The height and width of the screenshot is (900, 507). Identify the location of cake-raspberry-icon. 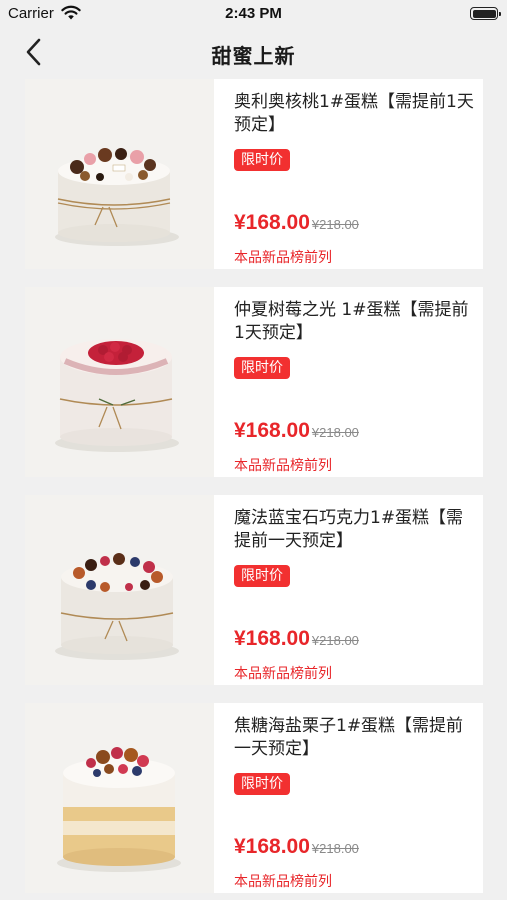
(119, 382).